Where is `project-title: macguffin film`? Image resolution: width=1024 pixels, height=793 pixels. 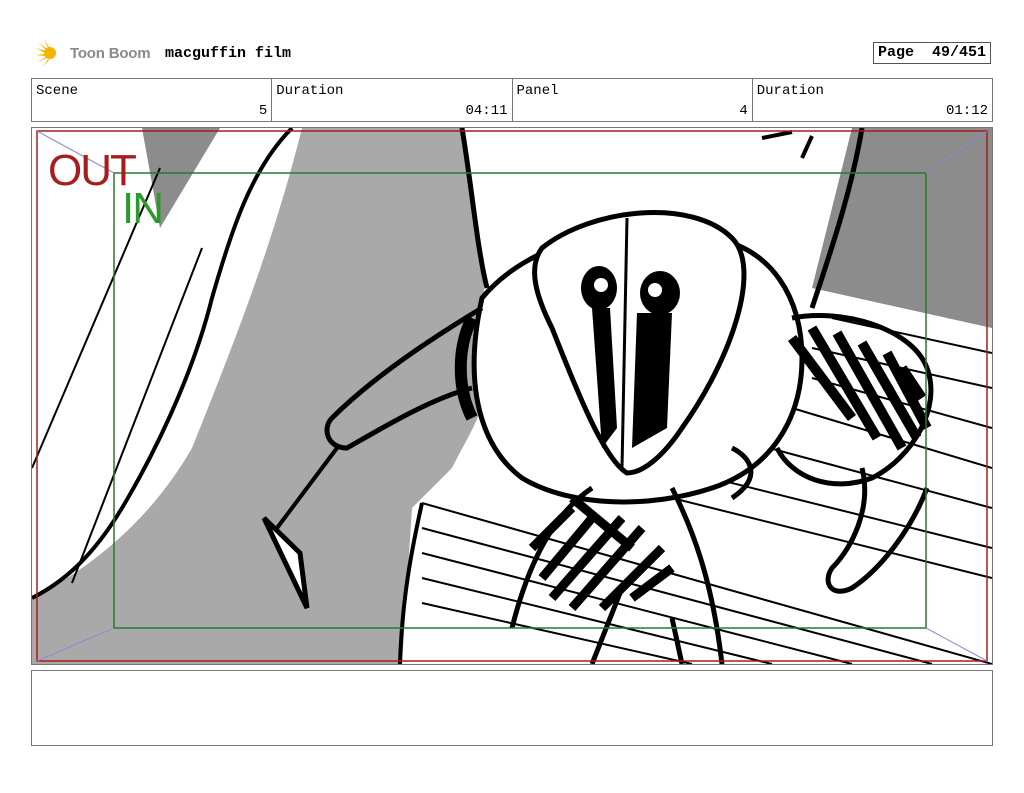 project-title: macguffin film is located at coordinates (228, 53).